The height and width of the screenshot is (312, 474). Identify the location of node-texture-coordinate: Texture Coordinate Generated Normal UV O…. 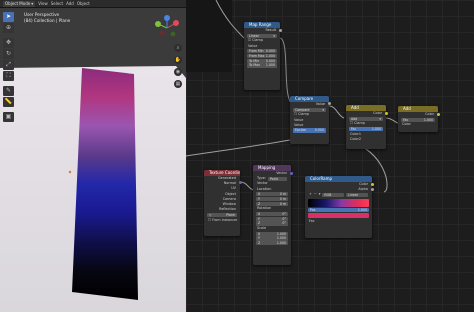
(222, 203).